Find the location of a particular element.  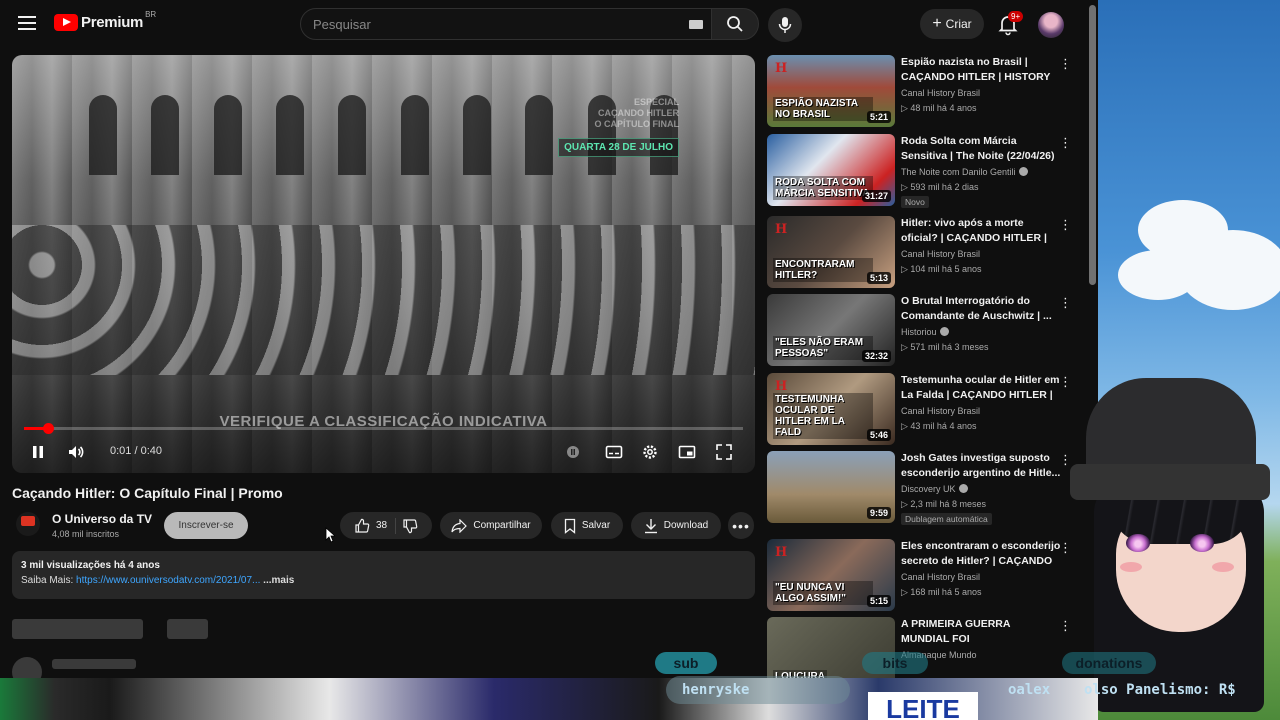

video-thumbnail: "ELES NÃO ERAM PESSOAS" 32:32 is located at coordinates (831, 330).